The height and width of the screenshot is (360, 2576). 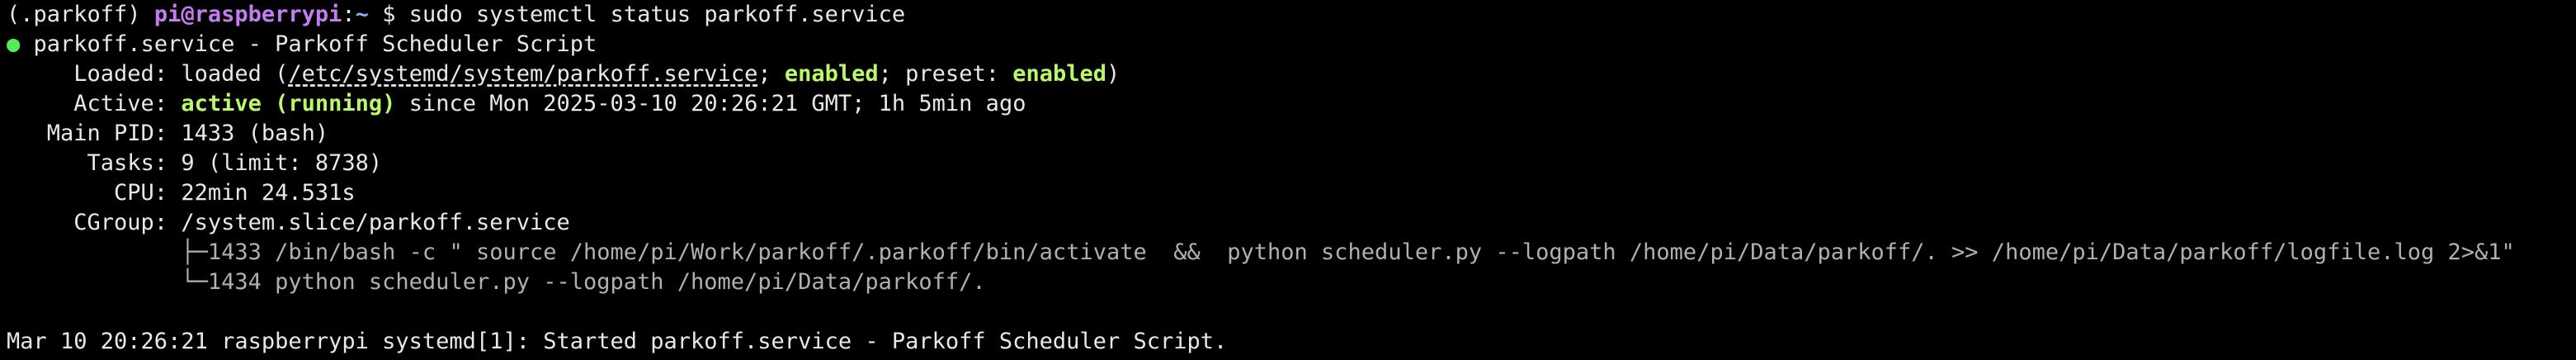 I want to click on command-text: sudo systemctl status parkoff.service, so click(x=657, y=14).